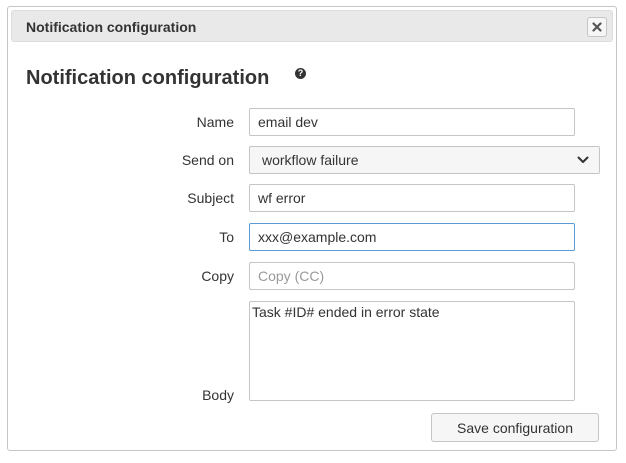 This screenshot has height=463, width=626. I want to click on dialog-title: Notification configuration, so click(111, 27).